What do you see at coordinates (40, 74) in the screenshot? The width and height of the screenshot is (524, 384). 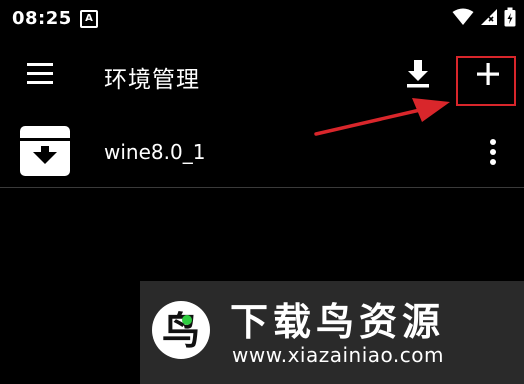 I see `menu-button` at bounding box center [40, 74].